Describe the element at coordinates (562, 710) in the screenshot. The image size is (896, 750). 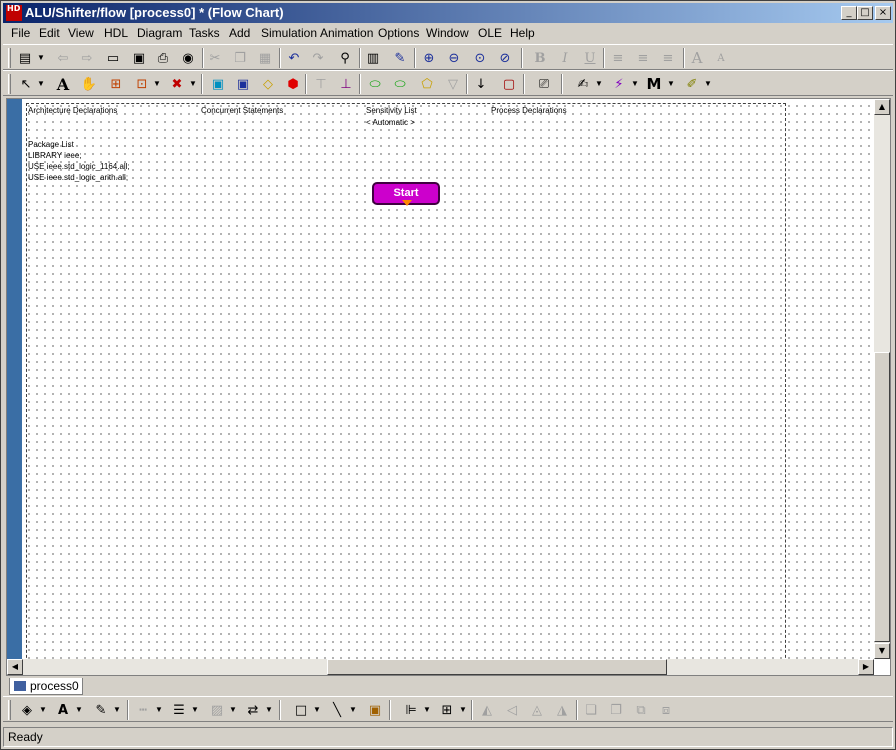
I see `rotate-right-icon: ◮` at that location.